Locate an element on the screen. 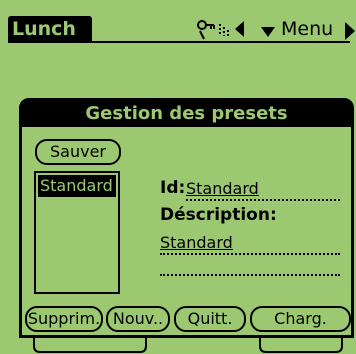 The height and width of the screenshot is (354, 356). menu-button: Menu is located at coordinates (307, 29).